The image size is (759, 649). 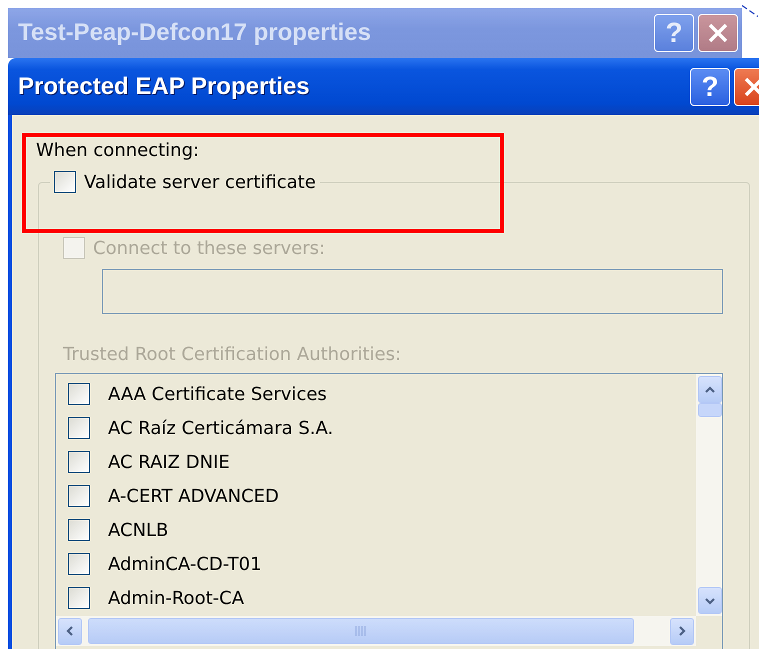 What do you see at coordinates (200, 182) in the screenshot?
I see `checkbox-label: Validate server certificate` at bounding box center [200, 182].